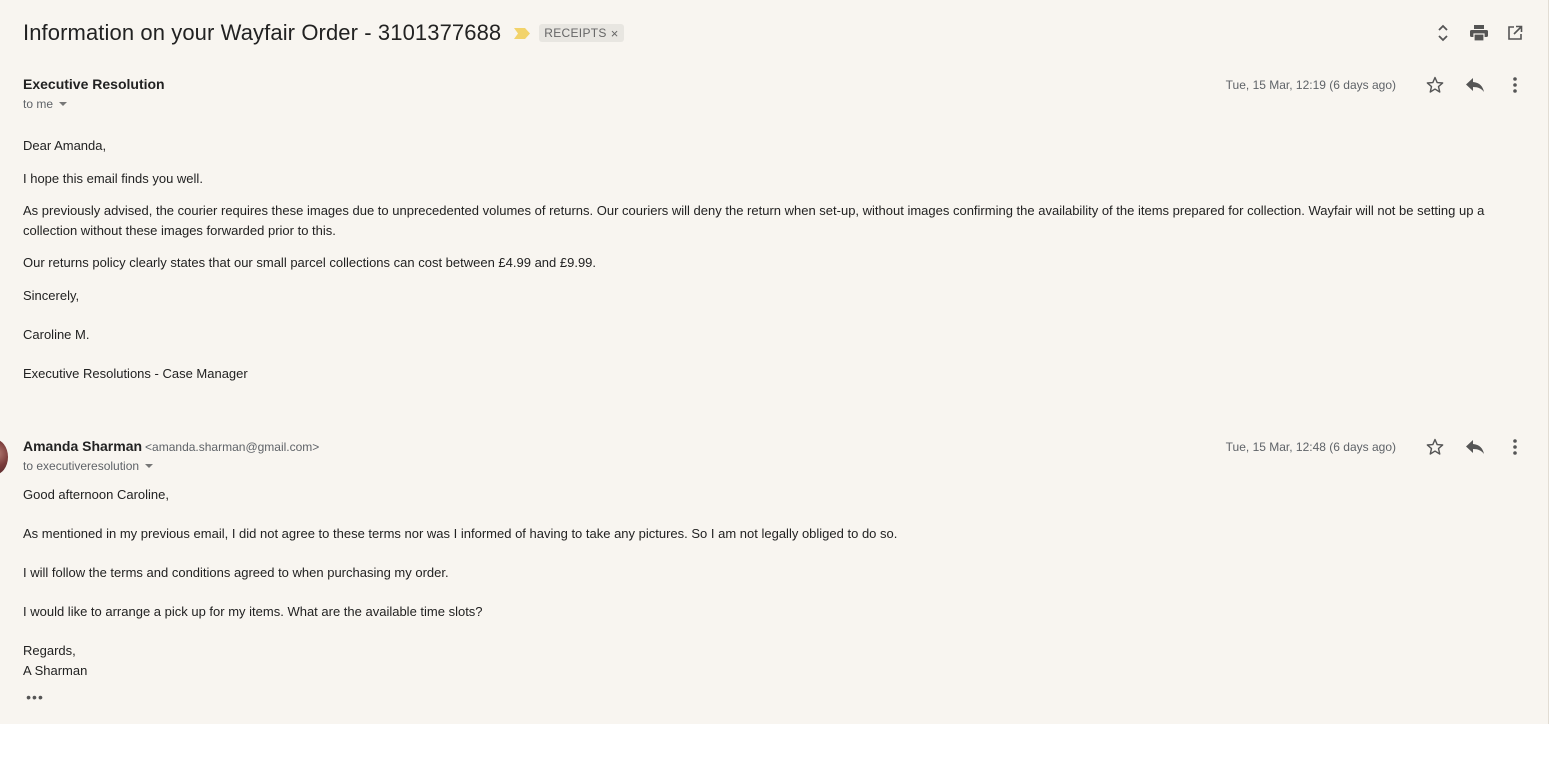  Describe the element at coordinates (49, 650) in the screenshot. I see `body-paragraph: Regards,` at that location.